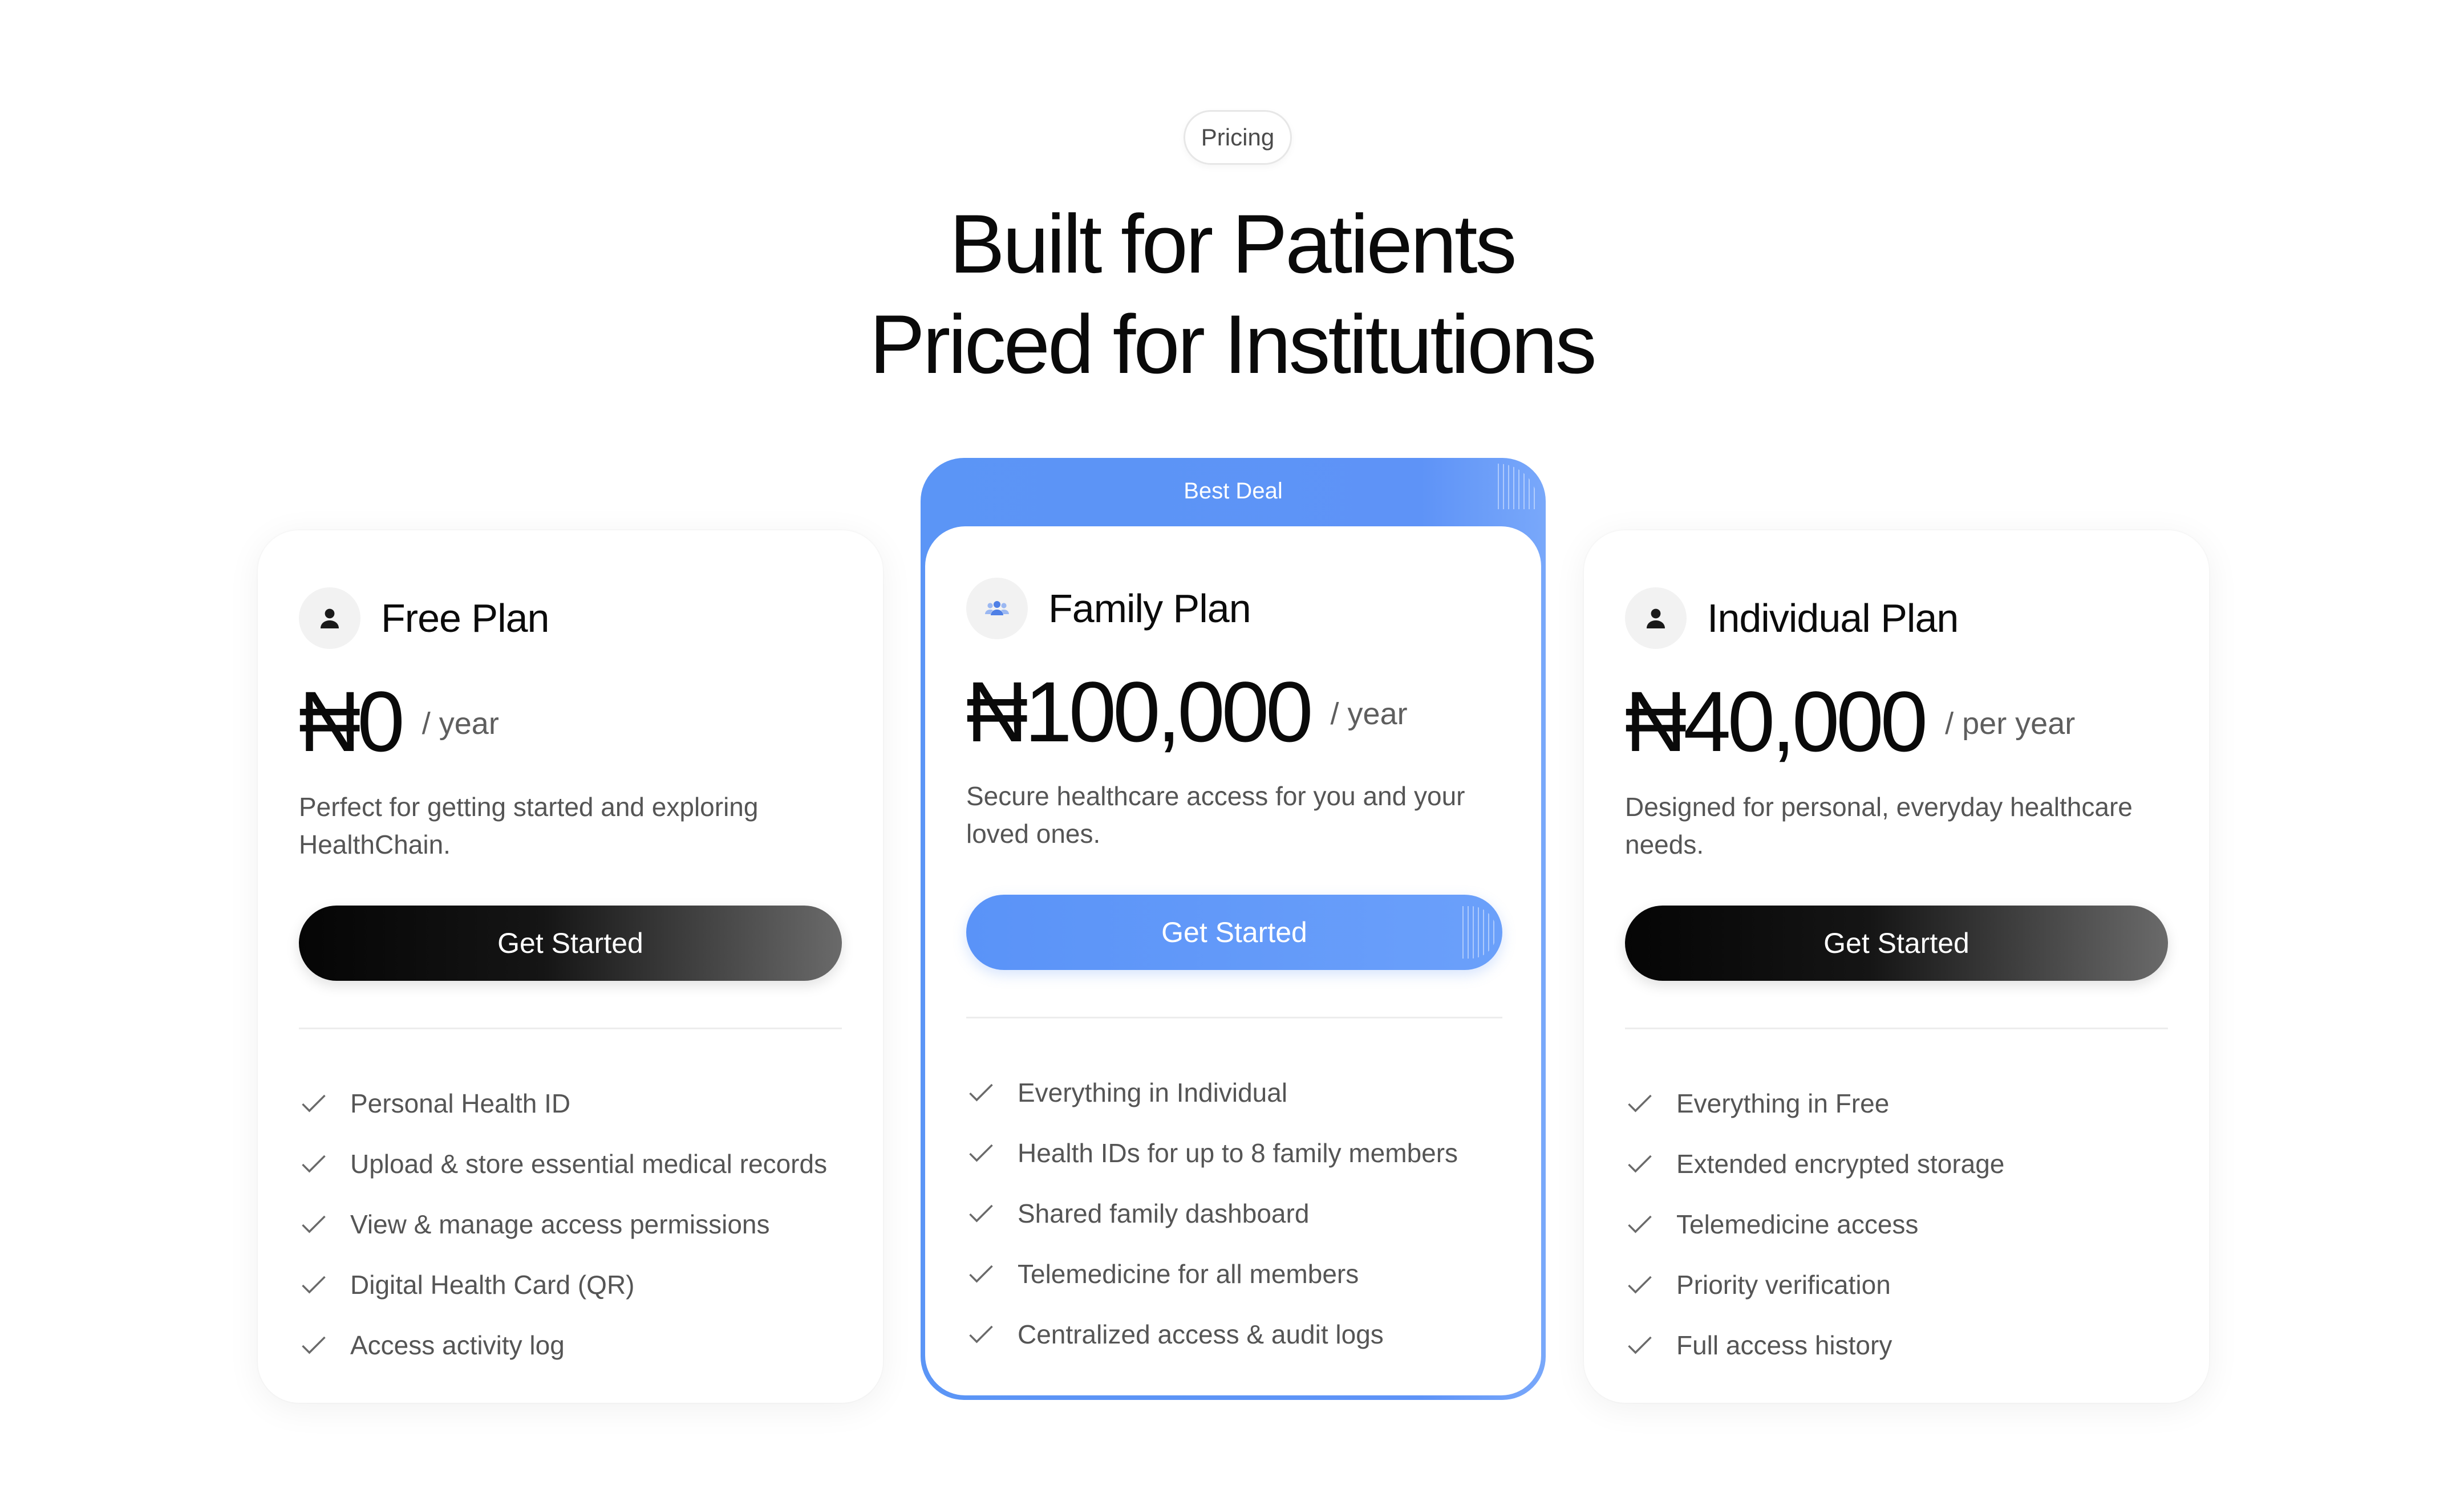 The image size is (2464, 1506). Describe the element at coordinates (560, 1224) in the screenshot. I see `feature-label: View & manage access permissions` at that location.